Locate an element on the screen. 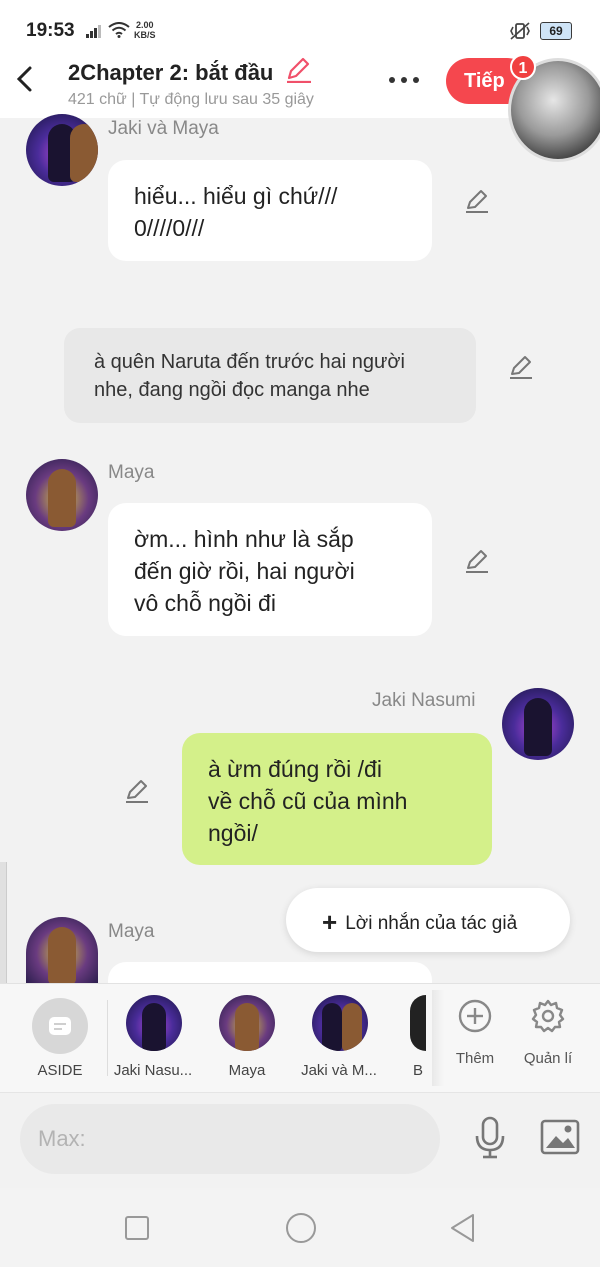 The height and width of the screenshot is (1267, 600). vibrate-icon is located at coordinates (520, 31).